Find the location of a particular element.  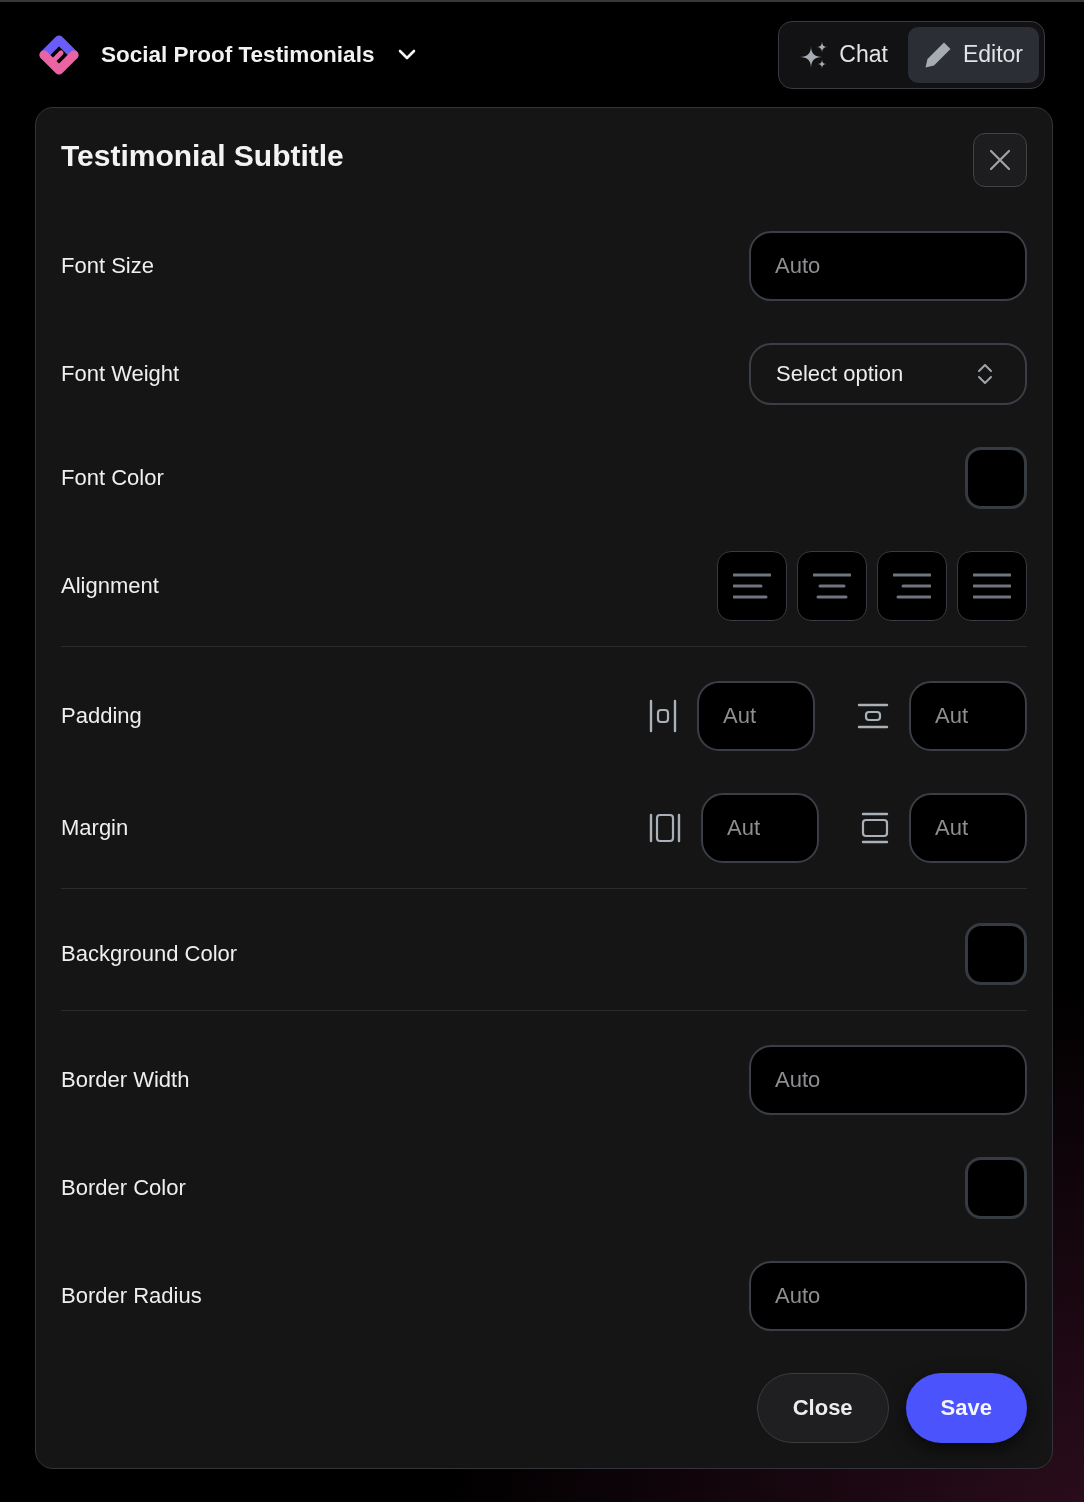

close-icon is located at coordinates (1000, 160).